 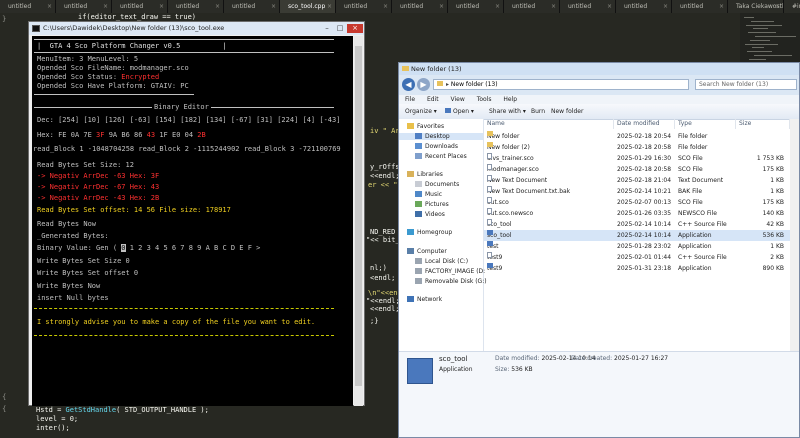 What do you see at coordinates (383, 240) in the screenshot?
I see `code-fragment: "<< bit_` at bounding box center [383, 240].